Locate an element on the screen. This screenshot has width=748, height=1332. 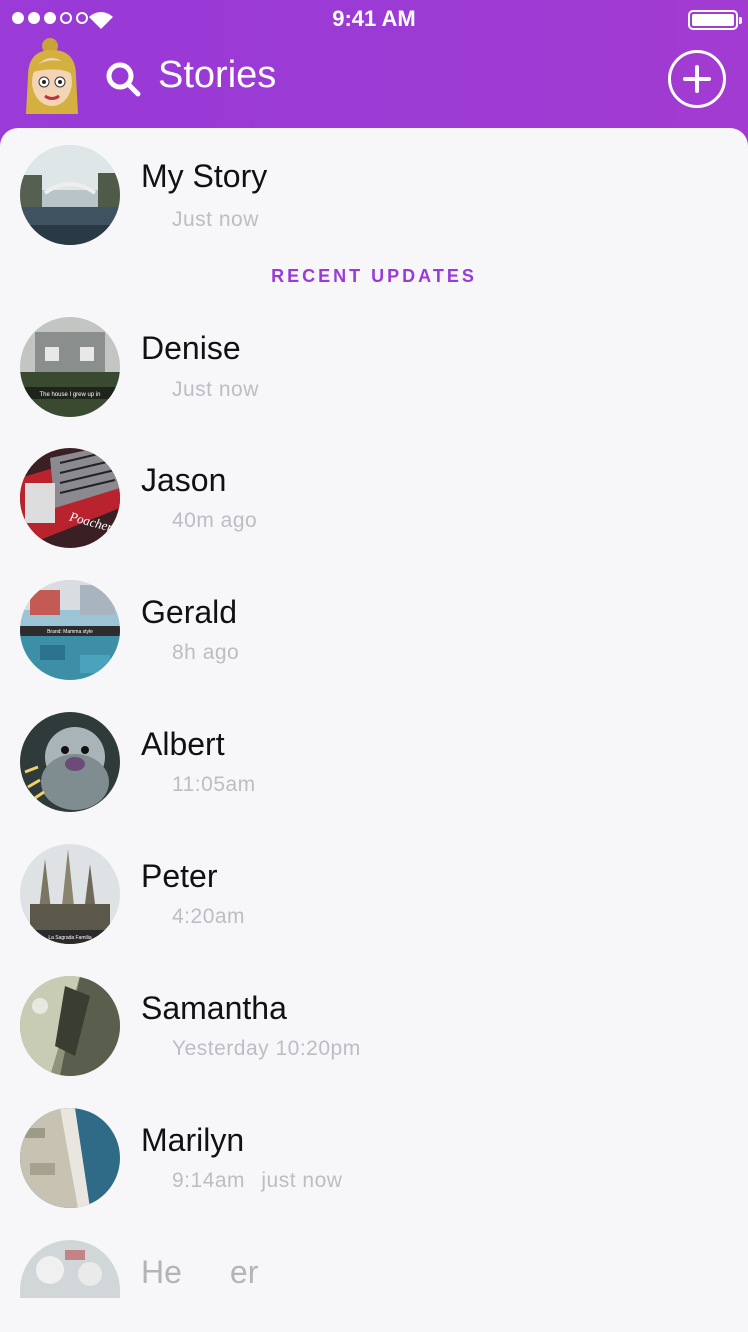
story-time-primary: 9:14am is located at coordinates (209, 1180).